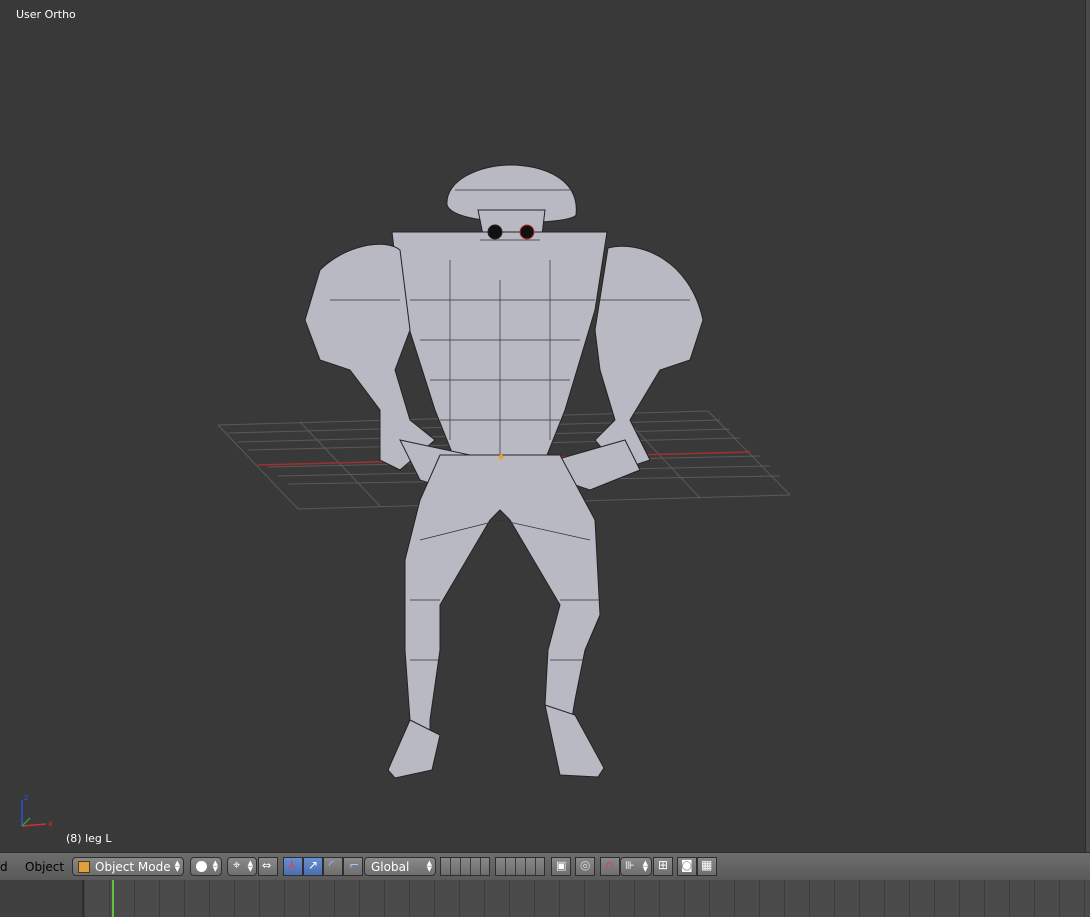 This screenshot has width=1090, height=917. I want to click on transform-orientation-selector: Global ▲ ▼, so click(400, 866).